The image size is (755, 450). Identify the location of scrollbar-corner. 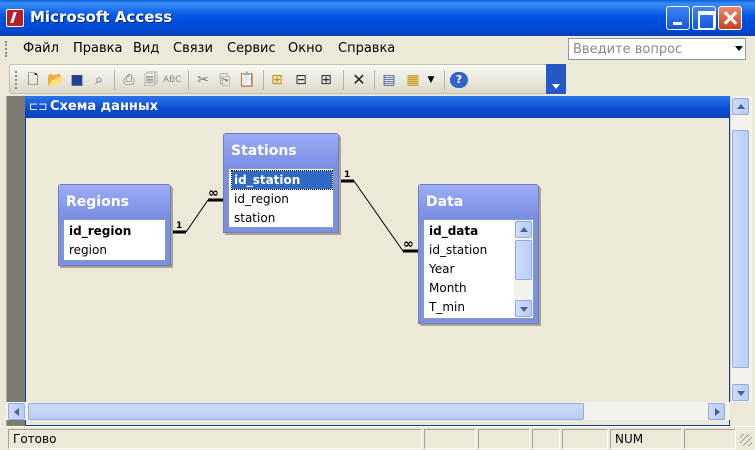
(741, 411).